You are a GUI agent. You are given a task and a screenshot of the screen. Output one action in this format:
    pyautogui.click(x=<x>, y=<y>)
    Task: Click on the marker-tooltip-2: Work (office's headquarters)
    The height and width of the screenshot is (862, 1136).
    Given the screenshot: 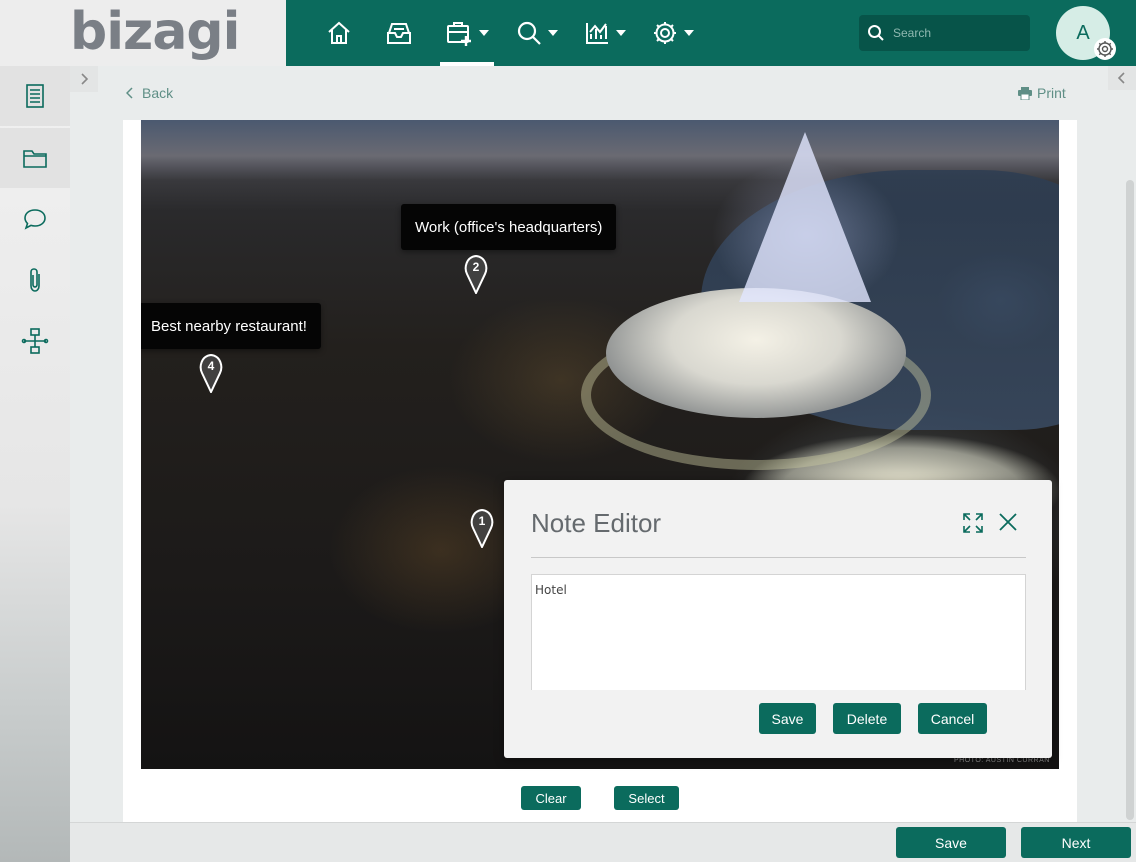 What is the action you would take?
    pyautogui.click(x=509, y=227)
    